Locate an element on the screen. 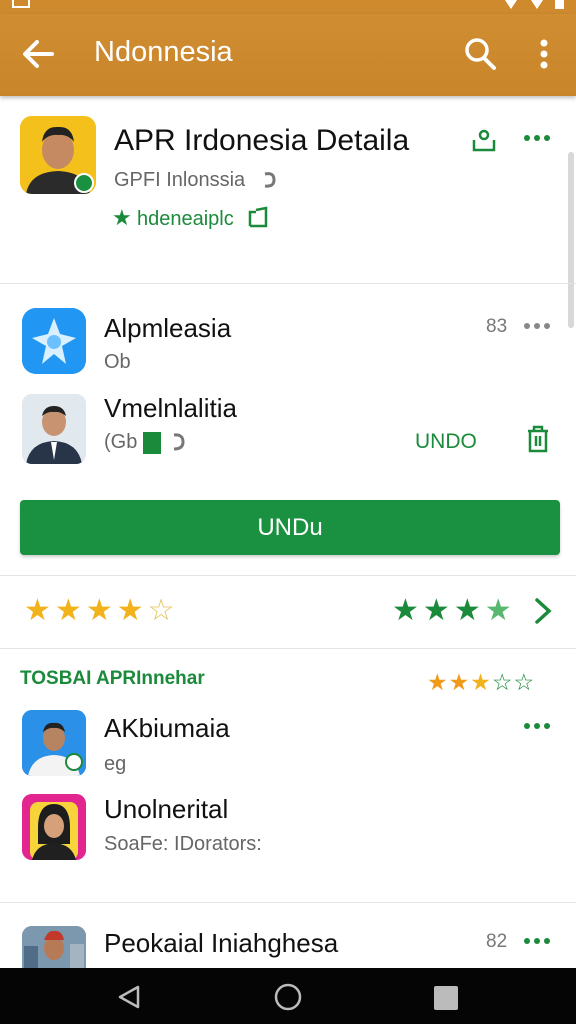  list-item-count: 83 is located at coordinates (497, 326).